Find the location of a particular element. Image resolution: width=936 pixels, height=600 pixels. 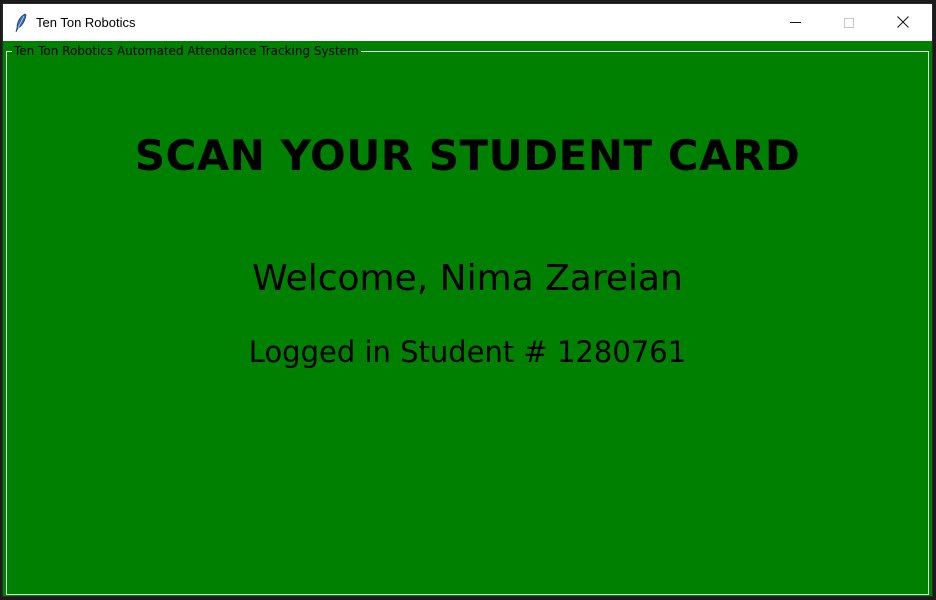

maximize-icon is located at coordinates (849, 22).